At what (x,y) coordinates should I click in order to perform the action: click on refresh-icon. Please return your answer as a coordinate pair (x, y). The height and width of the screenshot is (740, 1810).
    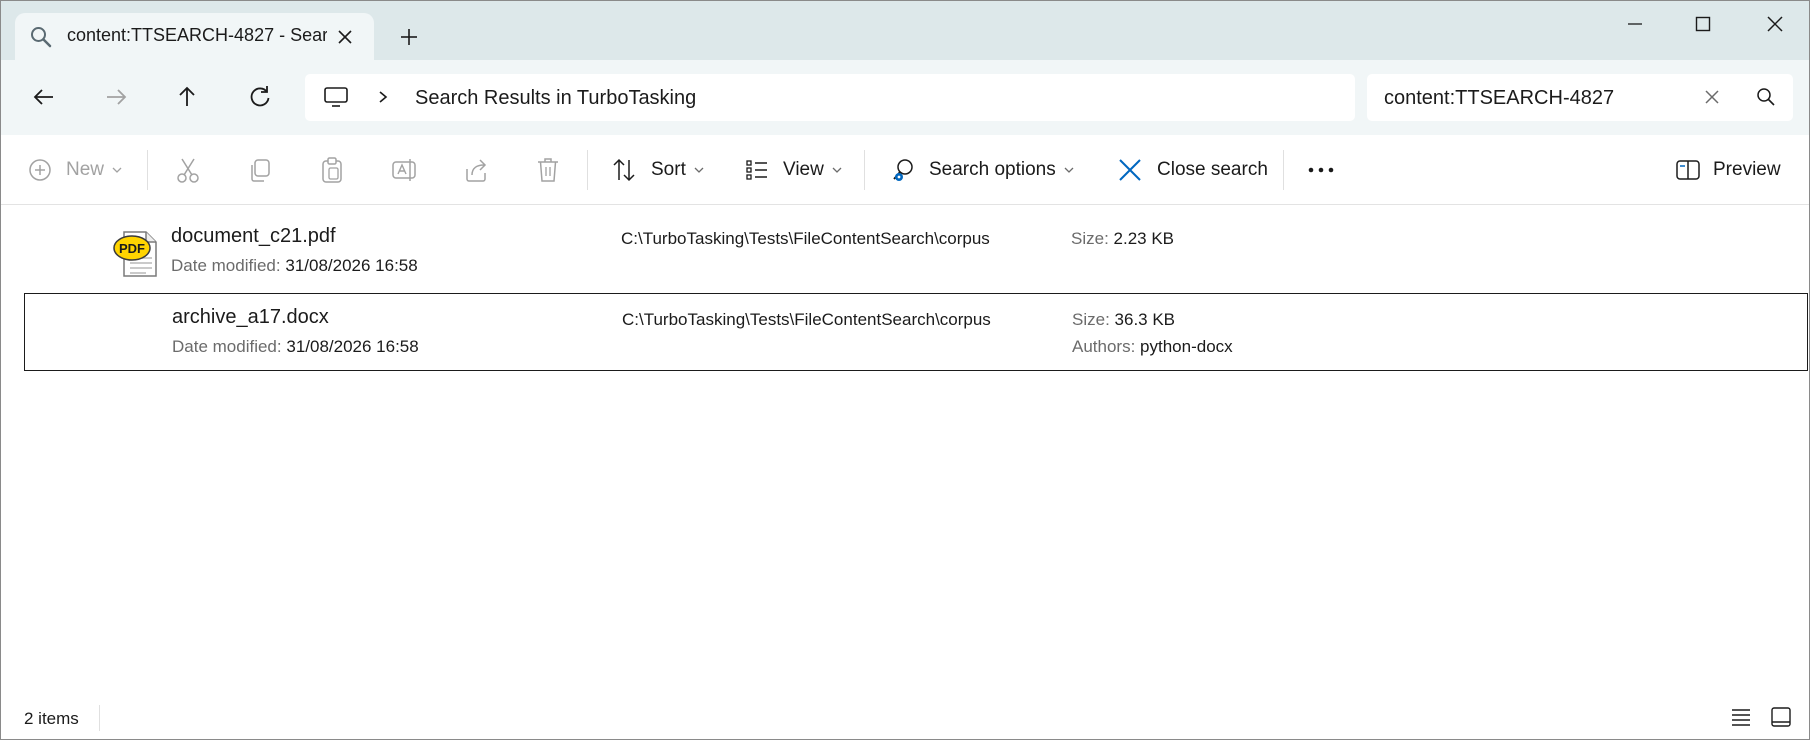
    Looking at the image, I should click on (260, 97).